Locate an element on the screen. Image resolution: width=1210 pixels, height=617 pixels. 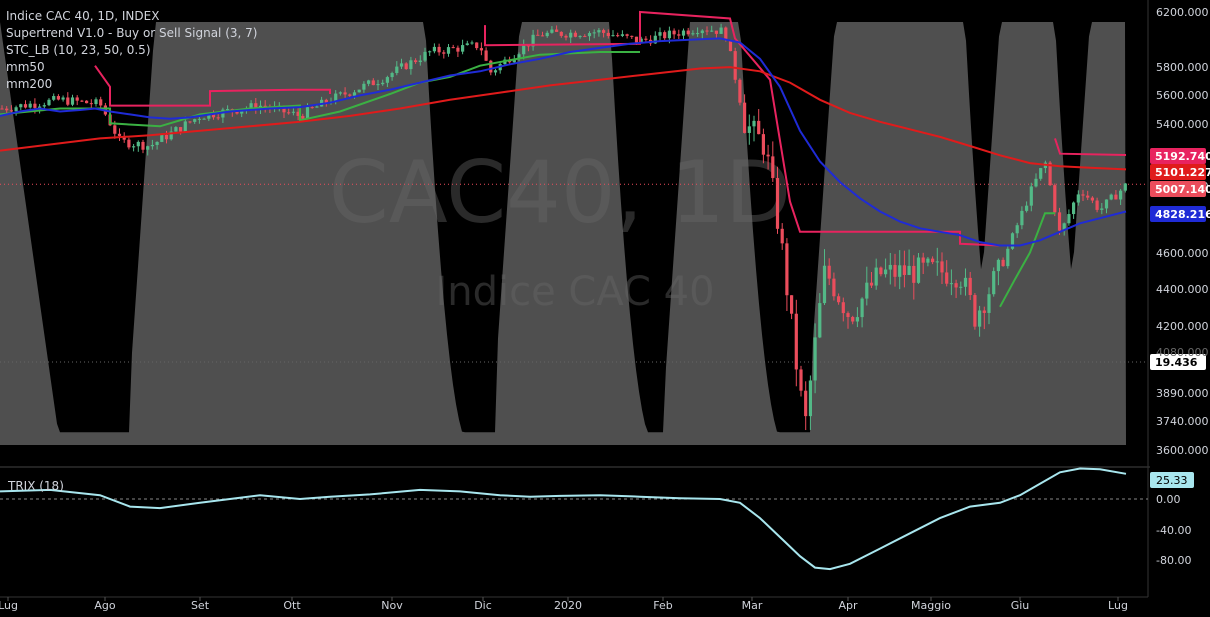
trix-legend: TRIX (18) is located at coordinates (36, 486).